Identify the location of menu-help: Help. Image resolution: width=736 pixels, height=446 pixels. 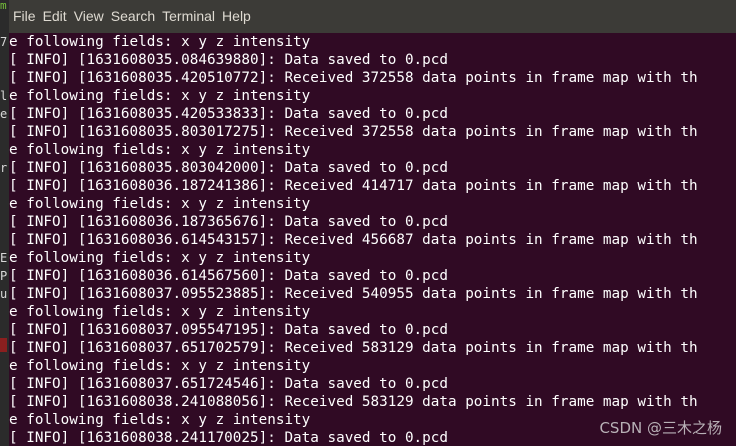
(240, 16).